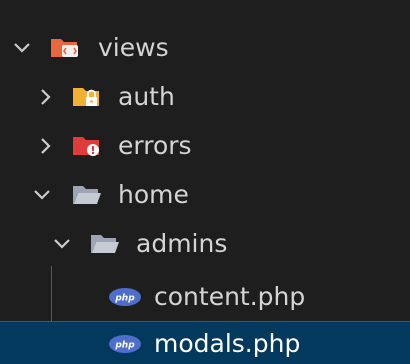 This screenshot has height=364, width=410. What do you see at coordinates (205, 146) in the screenshot?
I see `tree-item-errors: errors` at bounding box center [205, 146].